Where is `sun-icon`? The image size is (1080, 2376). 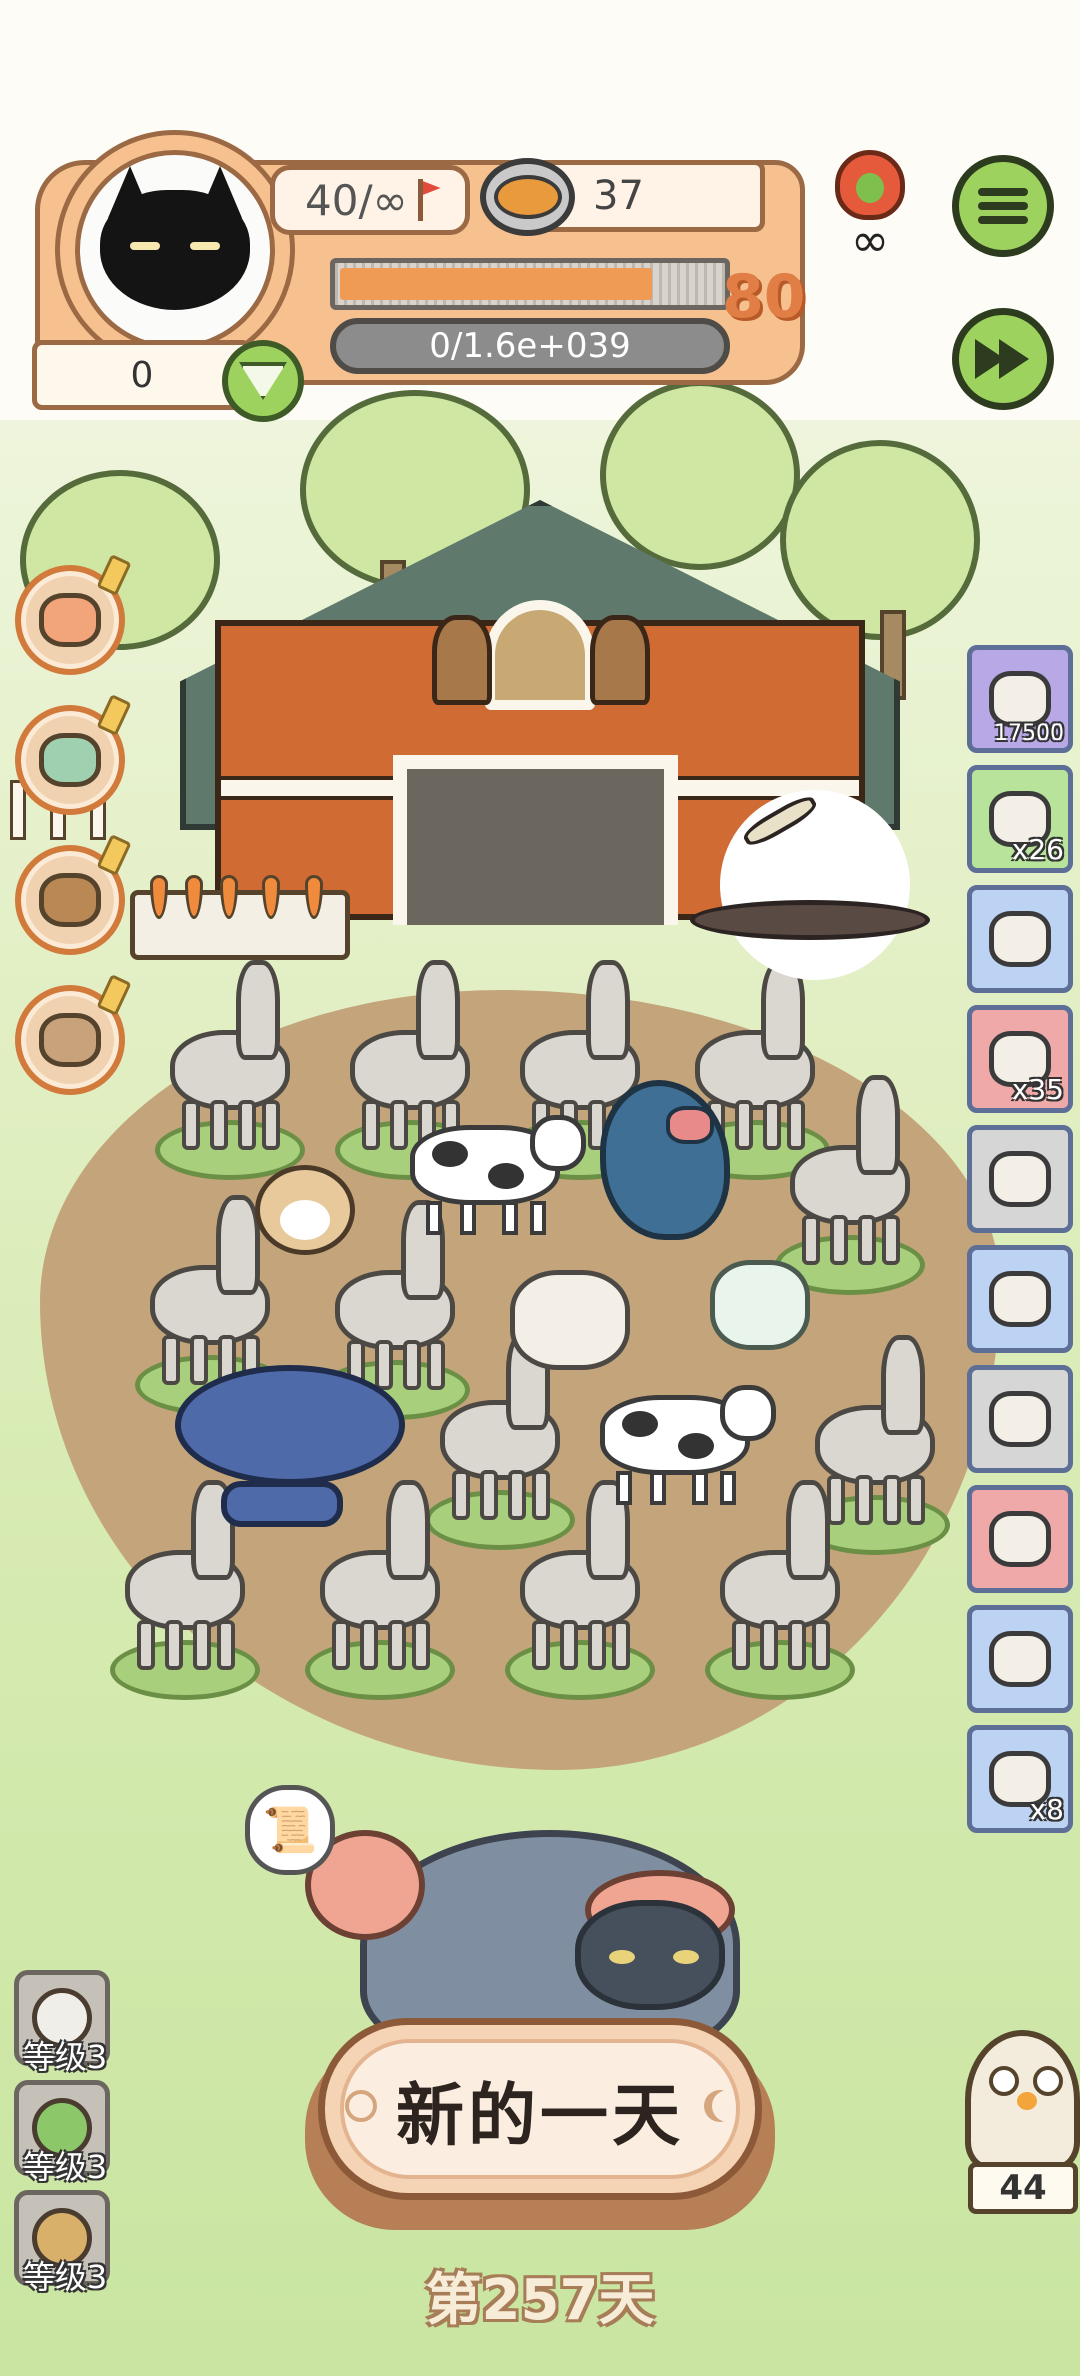 sun-icon is located at coordinates (361, 2106).